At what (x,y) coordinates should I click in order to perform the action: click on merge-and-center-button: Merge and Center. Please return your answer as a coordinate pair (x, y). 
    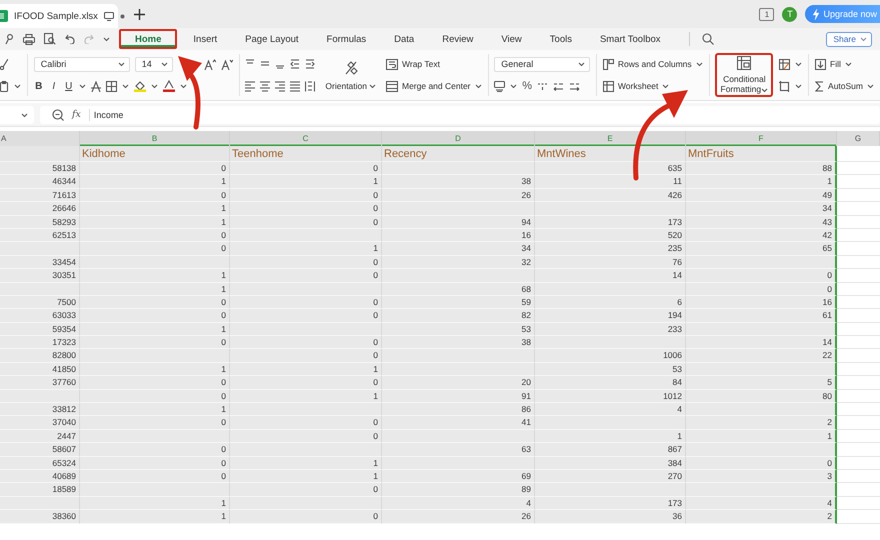
    Looking at the image, I should click on (434, 86).